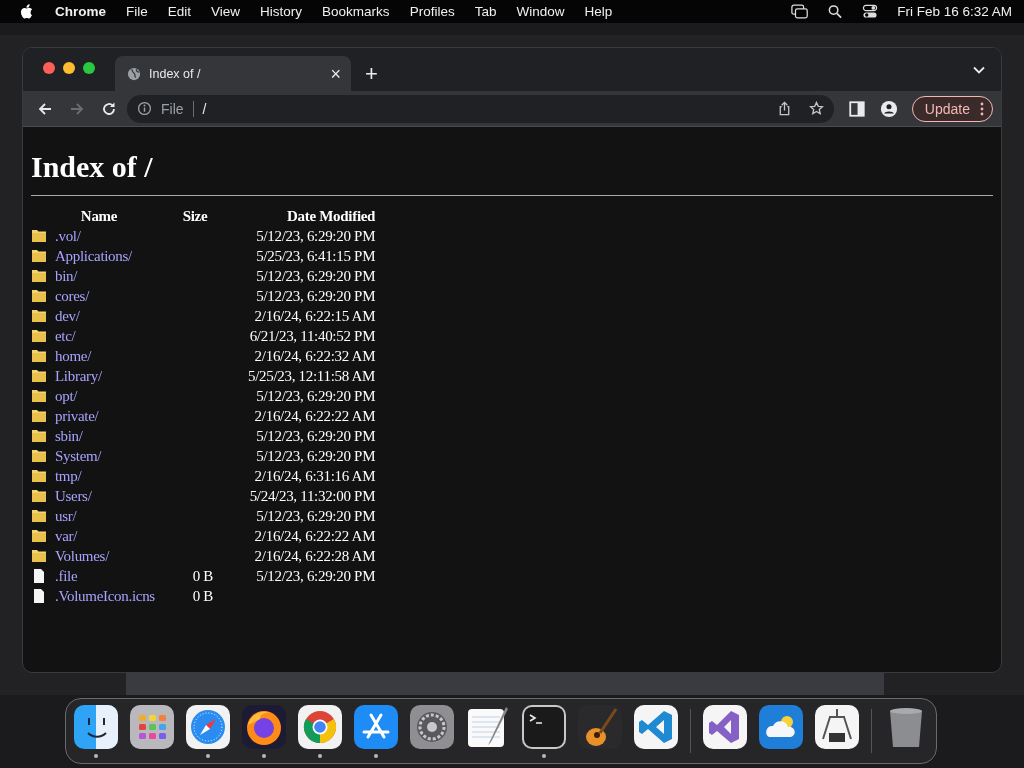 The width and height of the screenshot is (1024, 768). I want to click on file-link: bin/, so click(66, 276).